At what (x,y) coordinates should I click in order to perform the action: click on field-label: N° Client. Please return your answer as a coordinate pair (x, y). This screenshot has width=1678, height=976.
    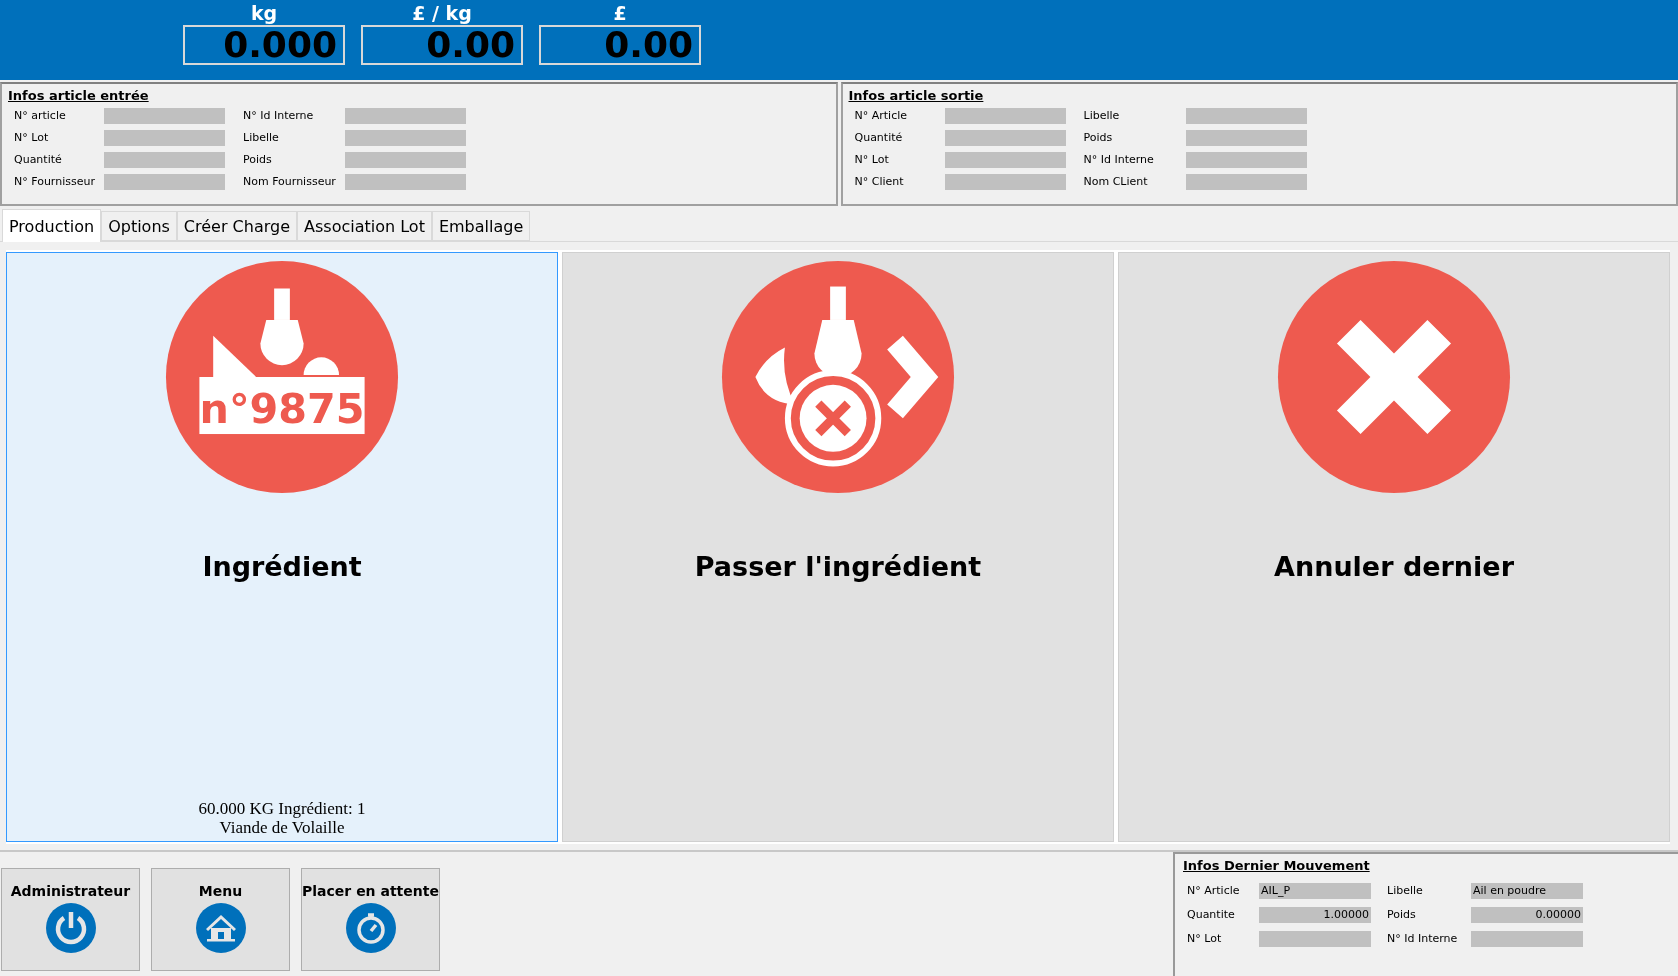
    Looking at the image, I should click on (879, 182).